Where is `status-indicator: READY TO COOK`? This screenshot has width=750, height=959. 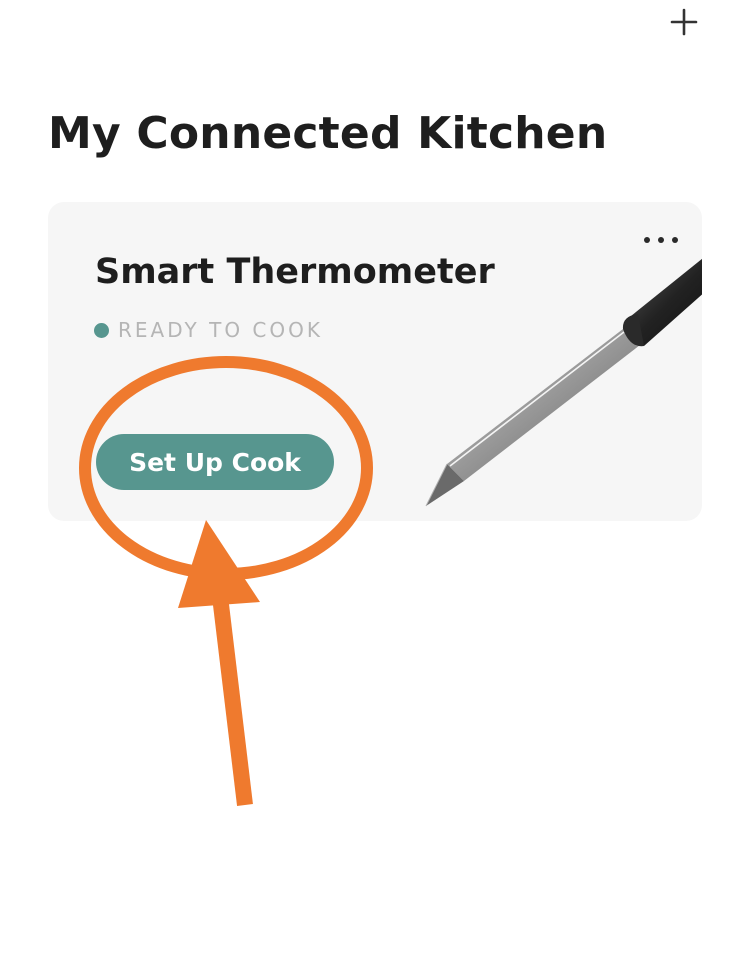
status-indicator: READY TO COOK is located at coordinates (208, 330).